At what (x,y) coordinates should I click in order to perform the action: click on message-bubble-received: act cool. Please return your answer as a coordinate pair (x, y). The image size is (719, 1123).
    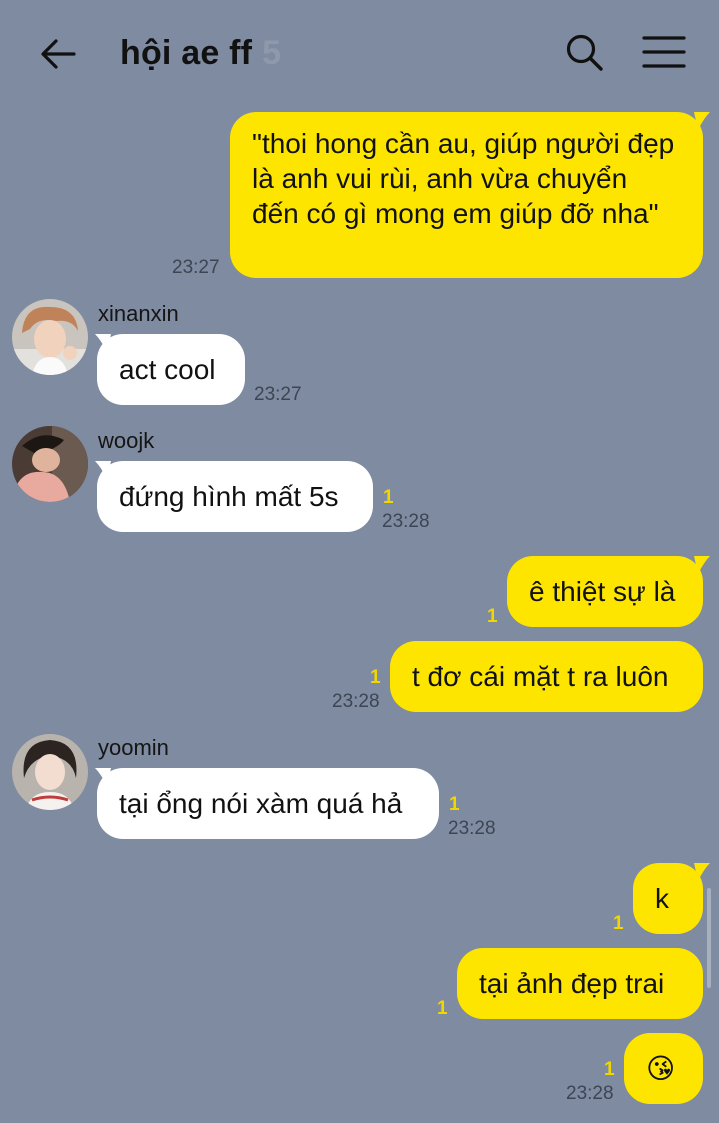
    Looking at the image, I should click on (171, 369).